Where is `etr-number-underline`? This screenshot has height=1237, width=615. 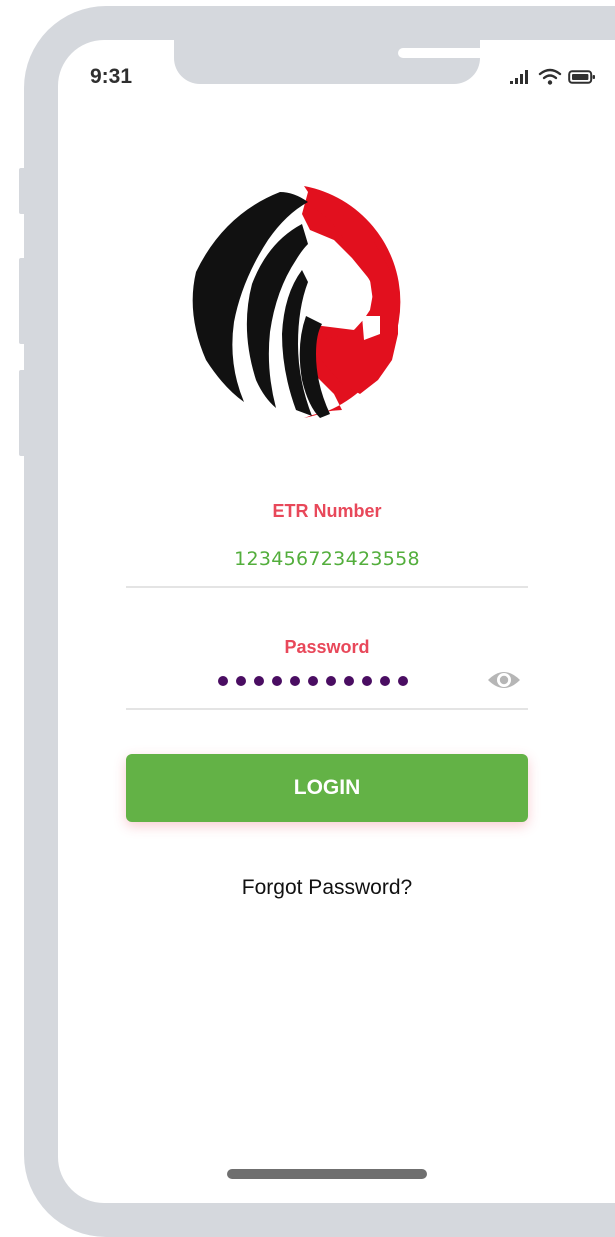 etr-number-underline is located at coordinates (327, 587).